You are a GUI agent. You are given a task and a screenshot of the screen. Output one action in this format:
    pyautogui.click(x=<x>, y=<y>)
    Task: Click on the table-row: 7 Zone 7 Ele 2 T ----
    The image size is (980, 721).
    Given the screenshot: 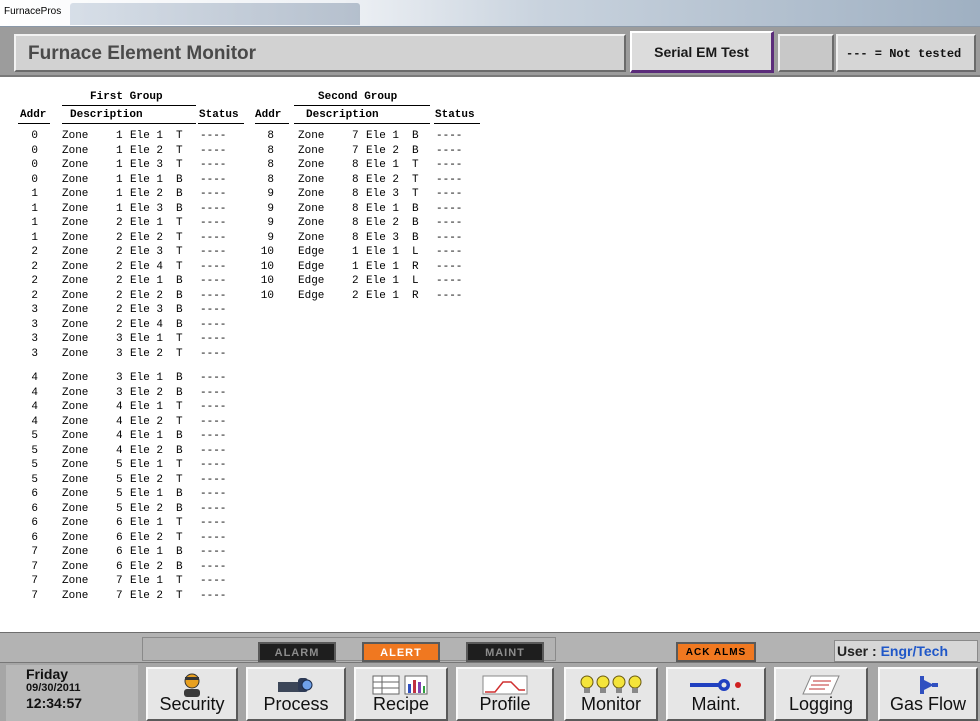 What is the action you would take?
    pyautogui.click(x=125, y=596)
    